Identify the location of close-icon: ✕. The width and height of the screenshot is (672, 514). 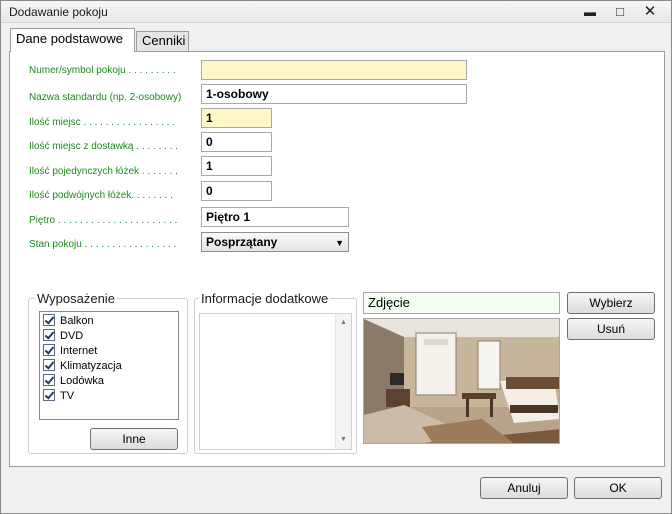
(650, 12).